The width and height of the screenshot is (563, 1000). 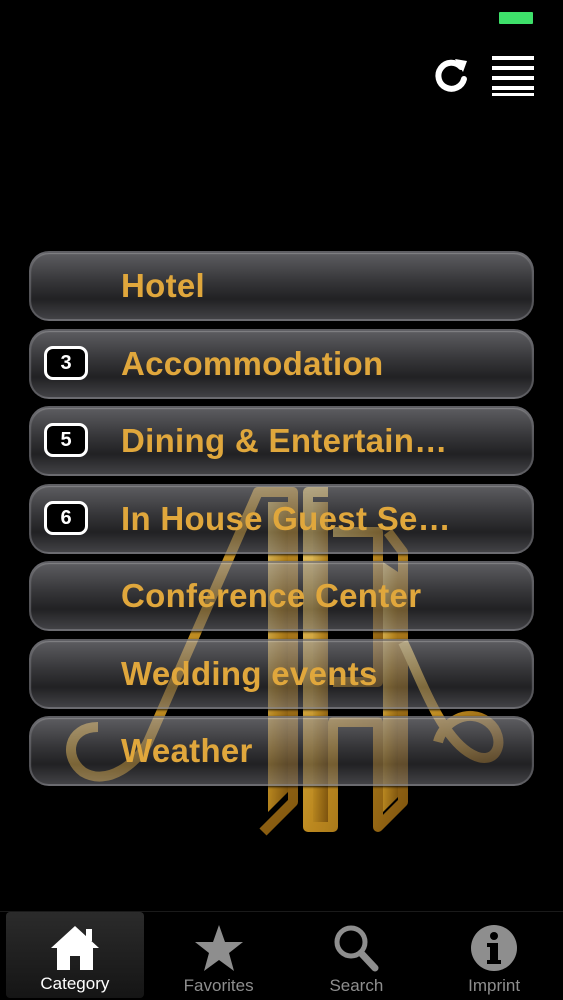 What do you see at coordinates (271, 595) in the screenshot?
I see `menu-item-label: Conference Center` at bounding box center [271, 595].